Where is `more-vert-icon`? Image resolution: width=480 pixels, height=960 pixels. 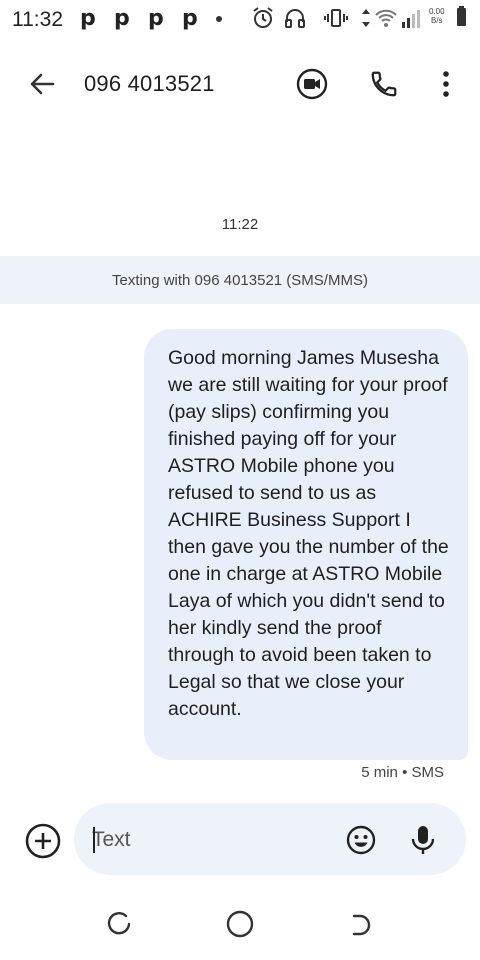 more-vert-icon is located at coordinates (446, 84).